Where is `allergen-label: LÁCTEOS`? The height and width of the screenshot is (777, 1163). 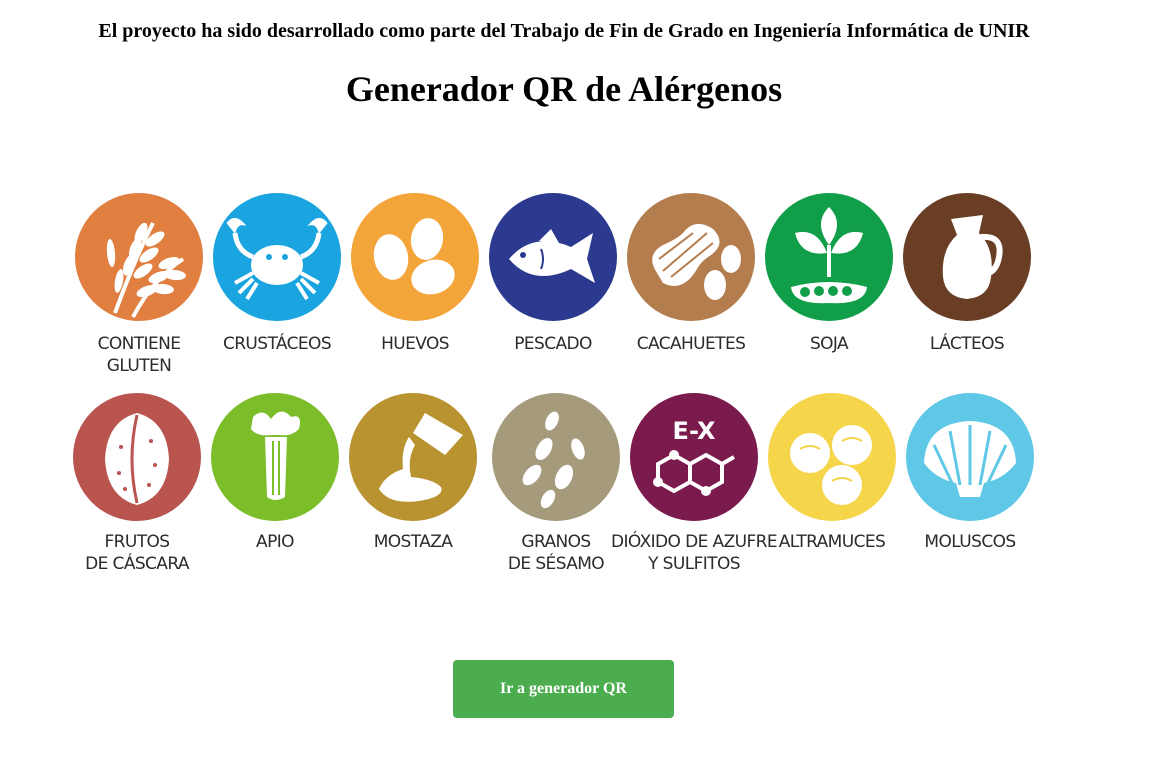
allergen-label: LÁCTEOS is located at coordinates (967, 344).